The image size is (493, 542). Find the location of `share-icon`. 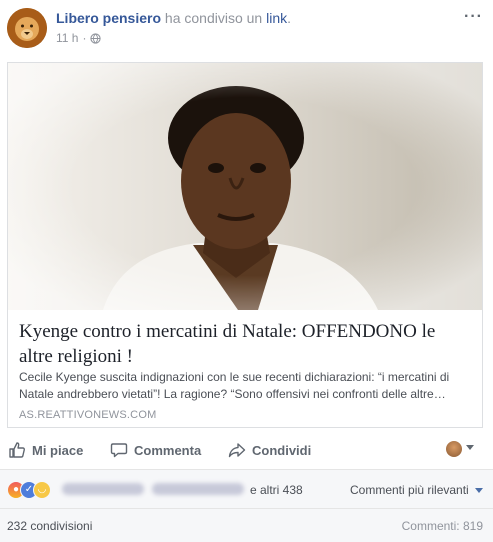

share-icon is located at coordinates (237, 450).